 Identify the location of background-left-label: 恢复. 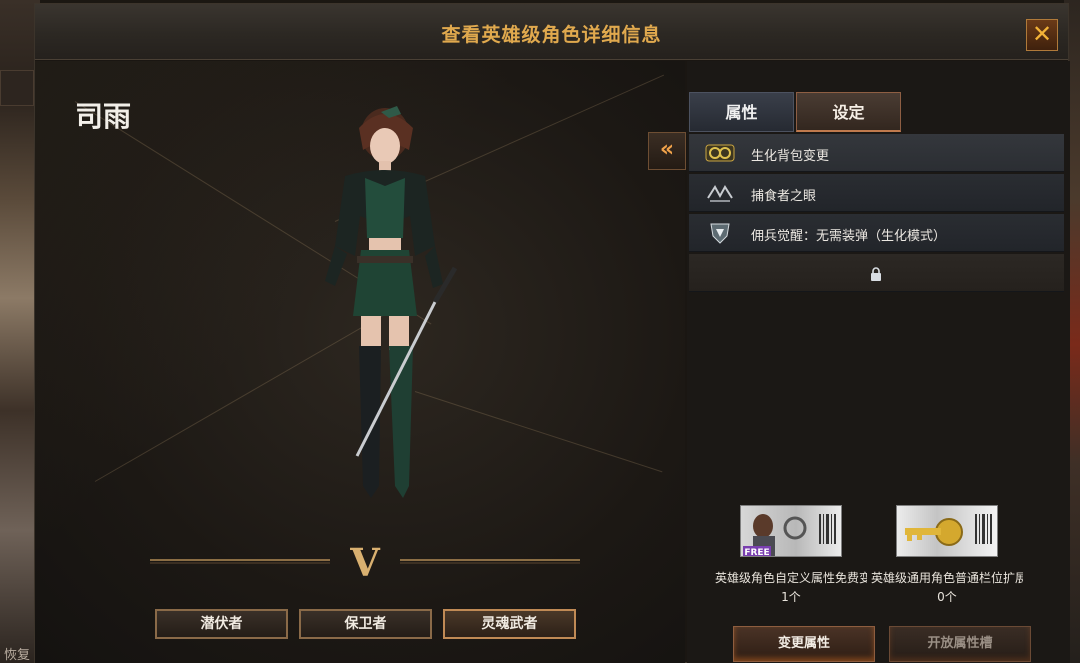
(17, 655).